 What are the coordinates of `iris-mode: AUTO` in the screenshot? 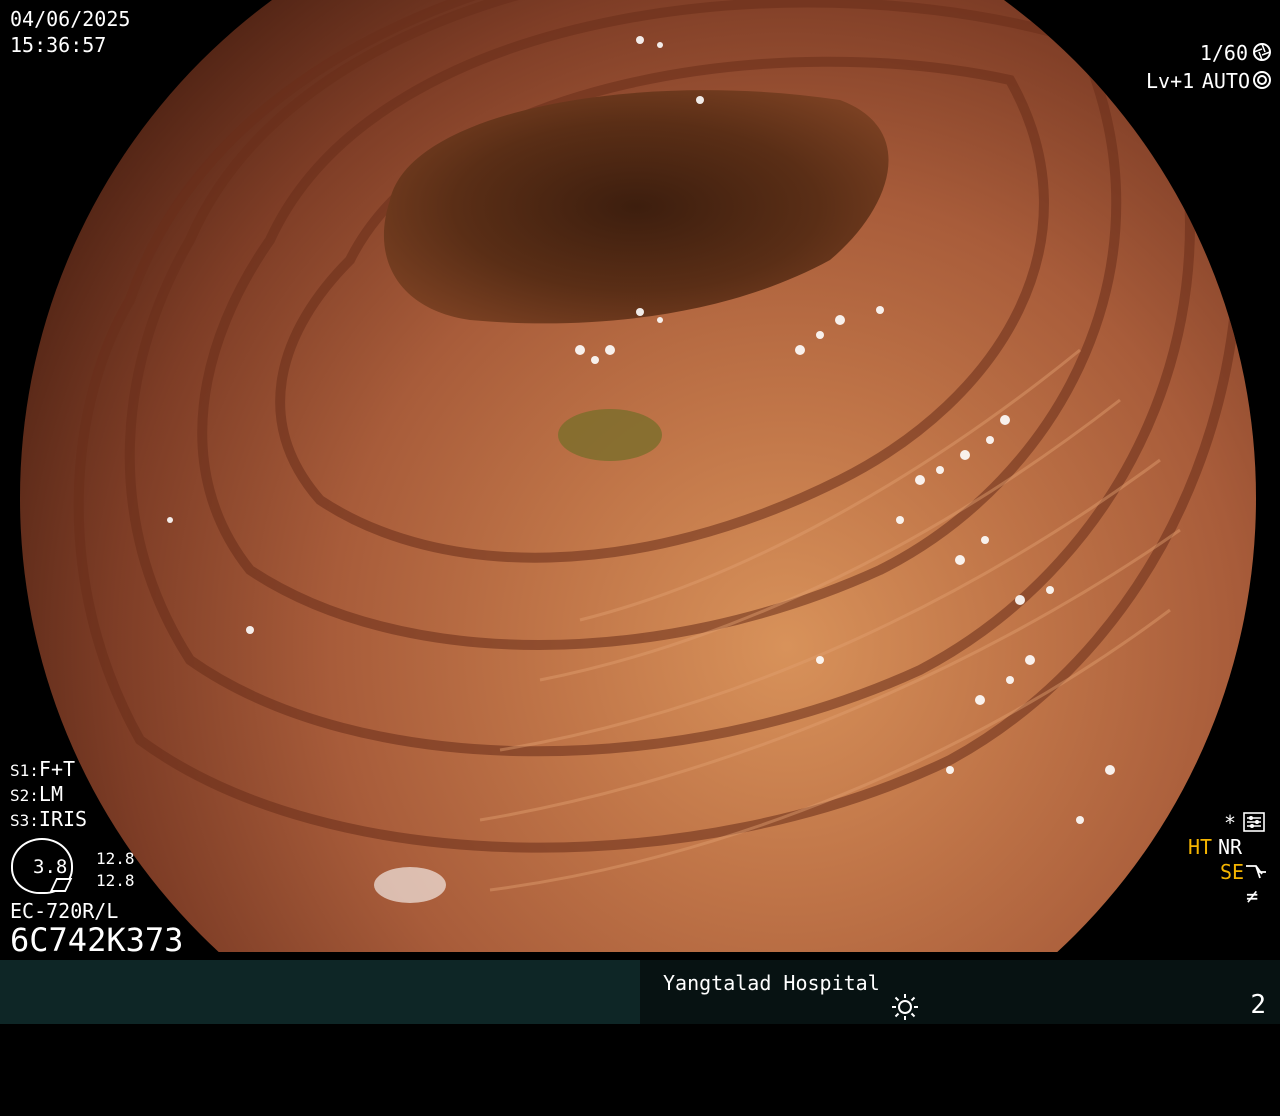 It's located at (1225, 81).